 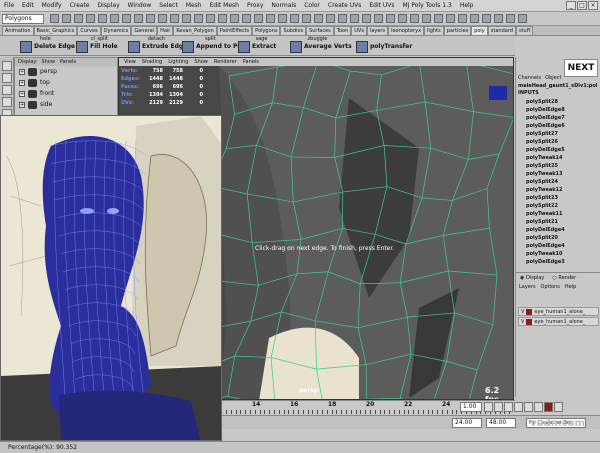 I want to click on shelf-tab-kevan-polygon: Kevan_Polygon, so click(x=195, y=30).